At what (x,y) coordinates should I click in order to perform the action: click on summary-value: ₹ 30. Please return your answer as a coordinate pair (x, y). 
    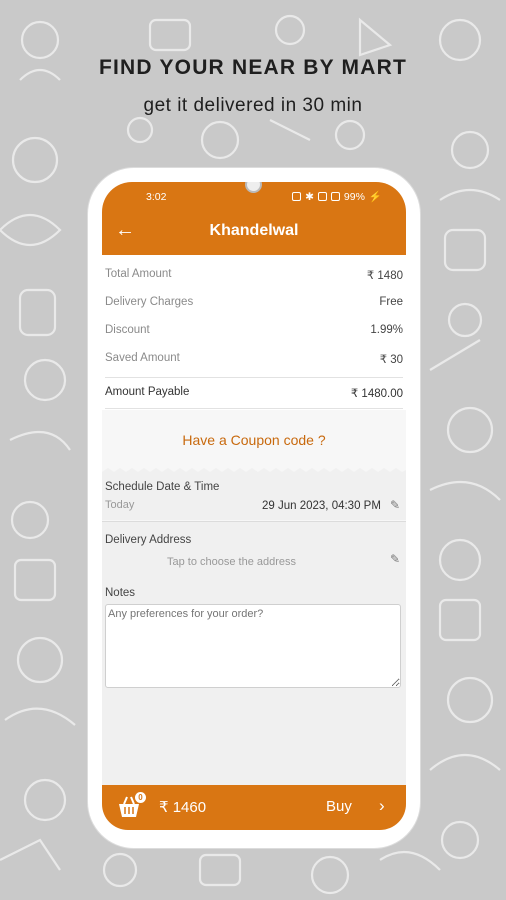
    Looking at the image, I should click on (391, 360).